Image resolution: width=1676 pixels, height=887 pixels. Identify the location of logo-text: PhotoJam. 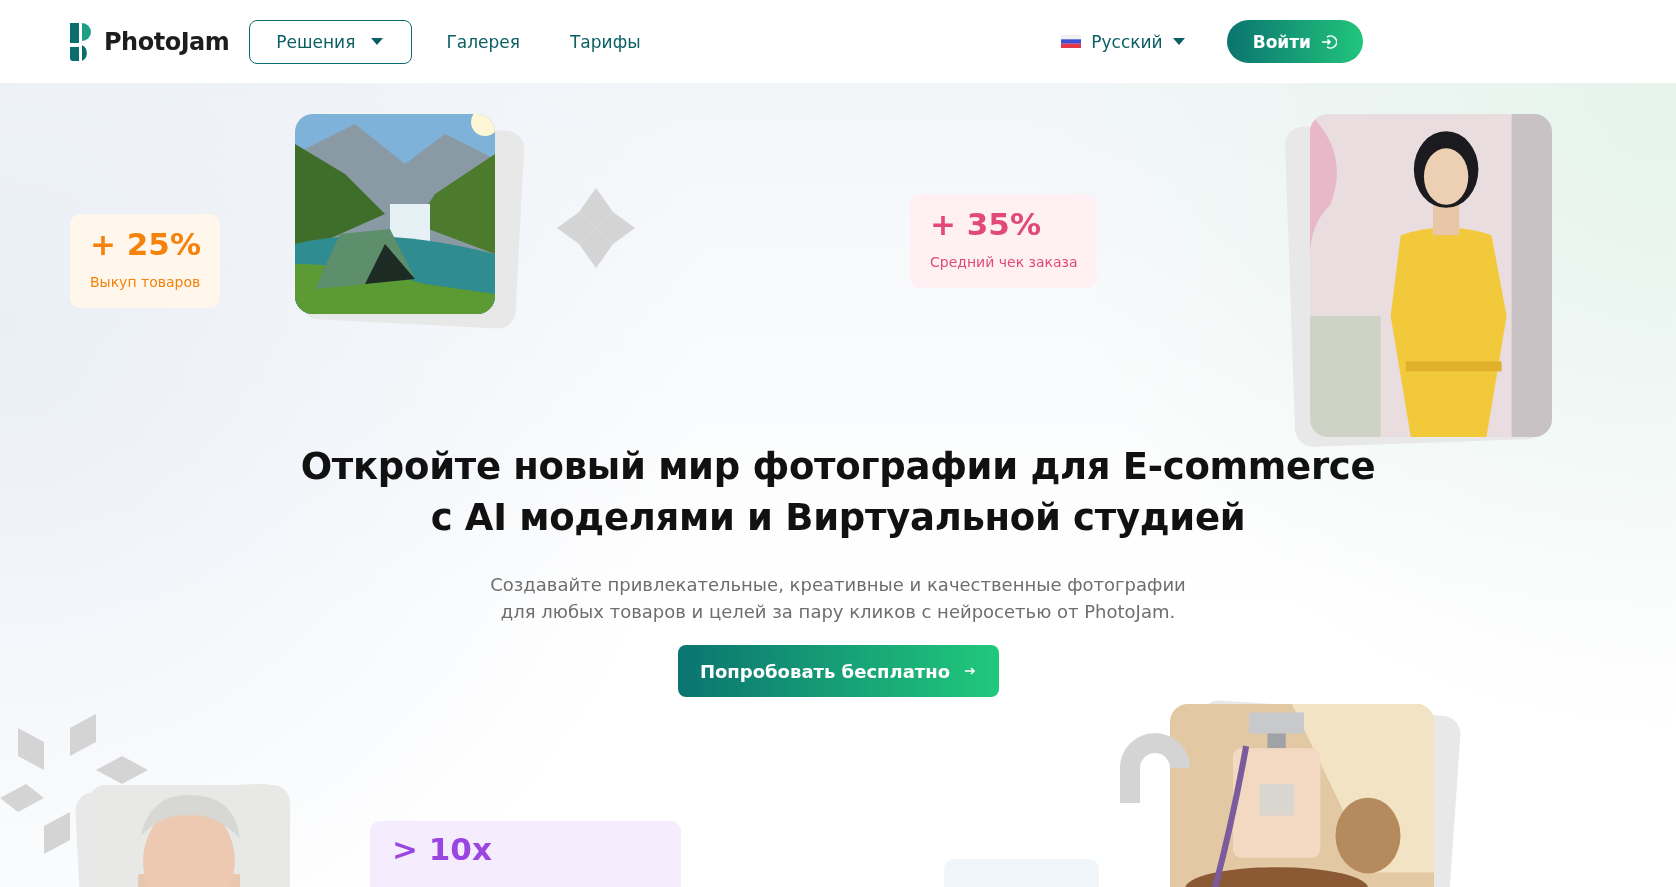
(167, 41).